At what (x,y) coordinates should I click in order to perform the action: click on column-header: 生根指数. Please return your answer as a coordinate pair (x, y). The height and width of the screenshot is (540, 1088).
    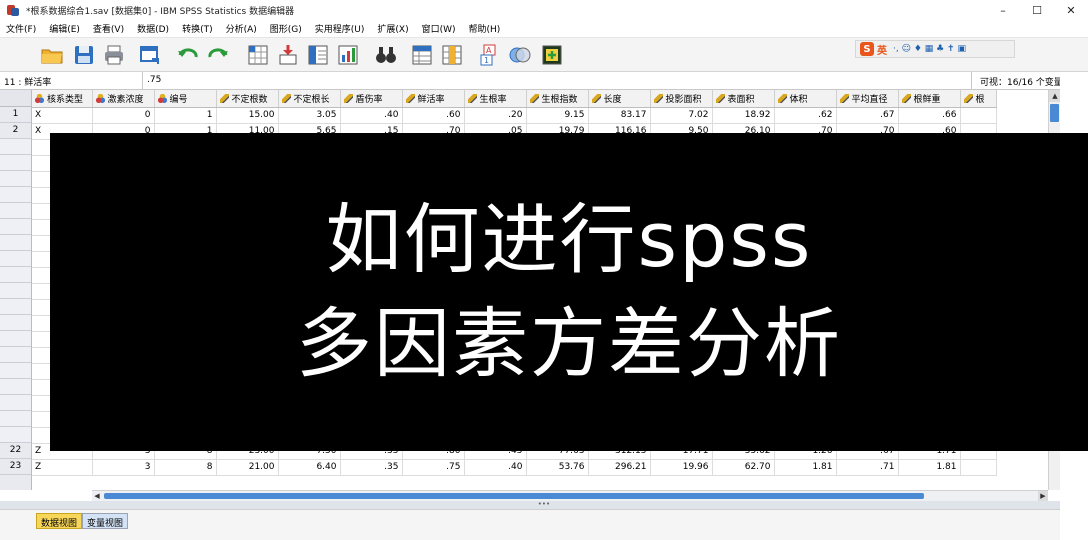
    Looking at the image, I should click on (557, 99).